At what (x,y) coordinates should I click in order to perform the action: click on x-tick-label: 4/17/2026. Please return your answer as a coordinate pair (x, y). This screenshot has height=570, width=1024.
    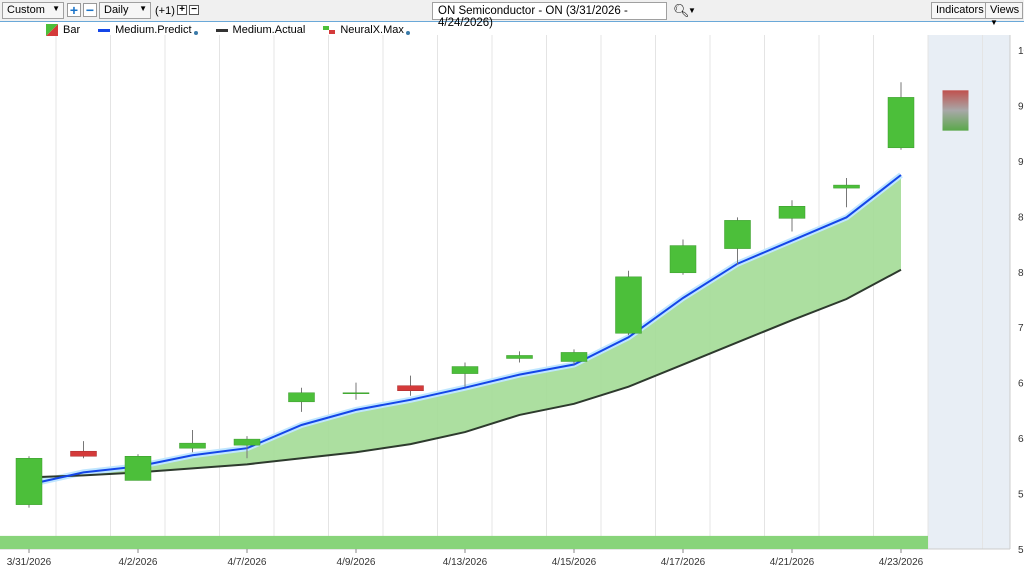
    Looking at the image, I should click on (683, 562).